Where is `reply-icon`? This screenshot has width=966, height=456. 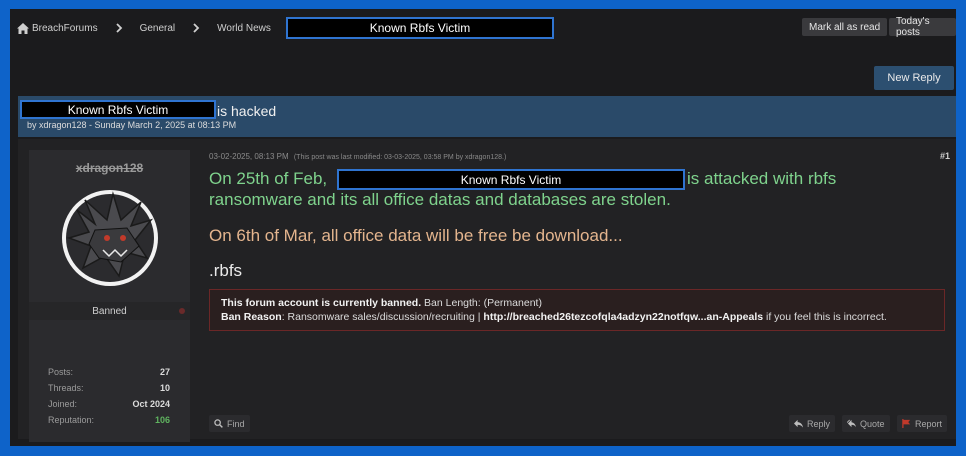
reply-icon is located at coordinates (798, 423).